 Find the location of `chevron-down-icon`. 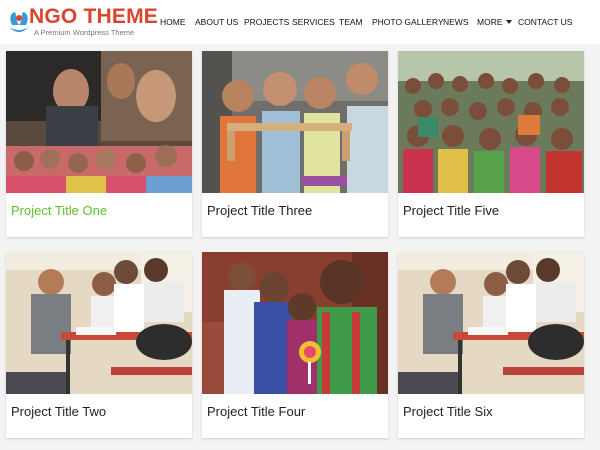

chevron-down-icon is located at coordinates (508, 22).